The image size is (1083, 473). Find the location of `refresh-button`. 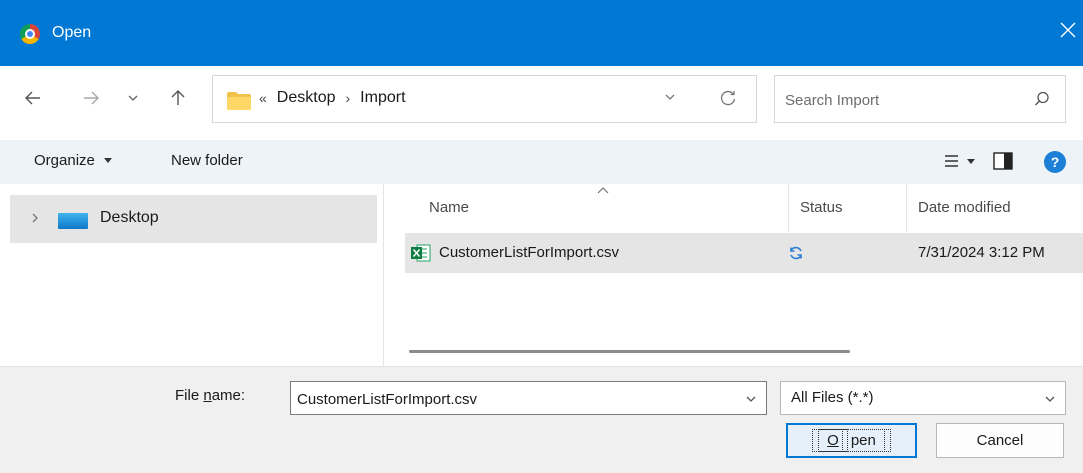

refresh-button is located at coordinates (728, 100).